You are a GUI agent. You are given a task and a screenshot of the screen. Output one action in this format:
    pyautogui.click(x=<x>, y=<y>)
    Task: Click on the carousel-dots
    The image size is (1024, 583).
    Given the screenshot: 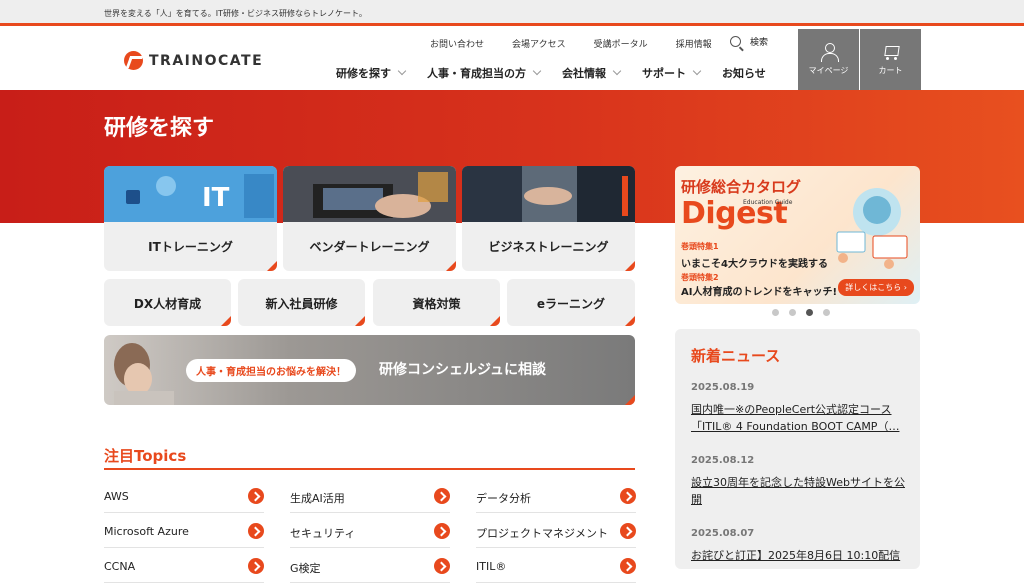 What is the action you would take?
    pyautogui.click(x=801, y=312)
    